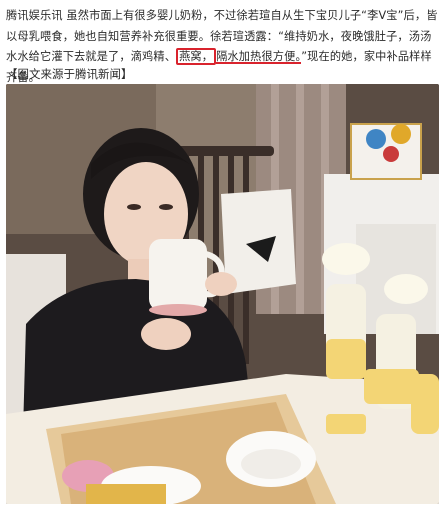 The width and height of the screenshot is (445, 506). Describe the element at coordinates (259, 56) in the screenshot. I see `article-quote-highlight-2: 隔水加热很方便。` at that location.